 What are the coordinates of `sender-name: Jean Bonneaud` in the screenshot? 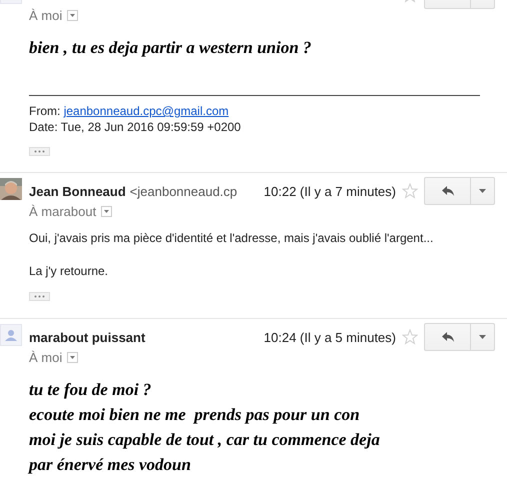 It's located at (77, 191).